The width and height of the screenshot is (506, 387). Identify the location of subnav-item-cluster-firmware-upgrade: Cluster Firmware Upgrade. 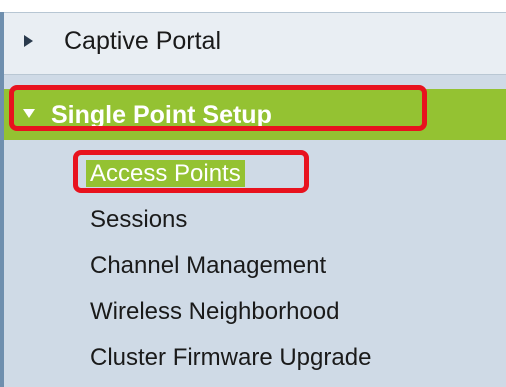
(230, 358).